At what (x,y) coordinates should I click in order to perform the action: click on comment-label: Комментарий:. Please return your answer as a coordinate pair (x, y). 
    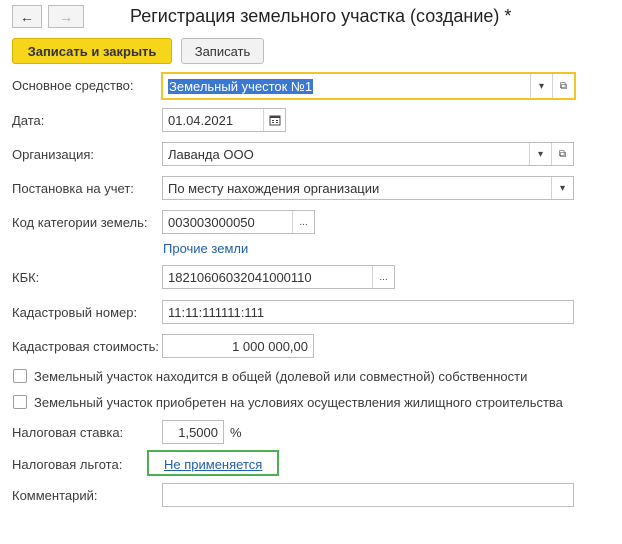
    Looking at the image, I should click on (55, 495).